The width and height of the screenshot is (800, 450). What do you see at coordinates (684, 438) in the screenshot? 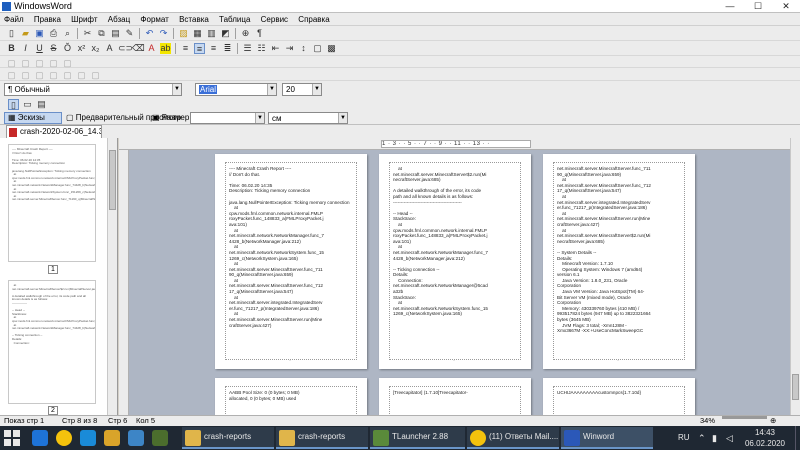
I see `language-indicator: RU` at bounding box center [684, 438].